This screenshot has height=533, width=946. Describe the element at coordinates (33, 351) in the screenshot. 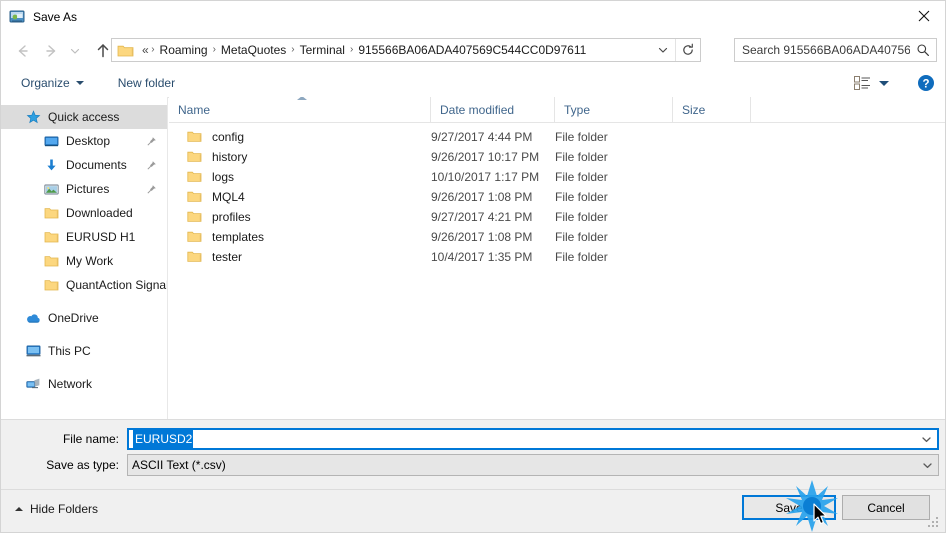

I see `this-pc-icon` at that location.